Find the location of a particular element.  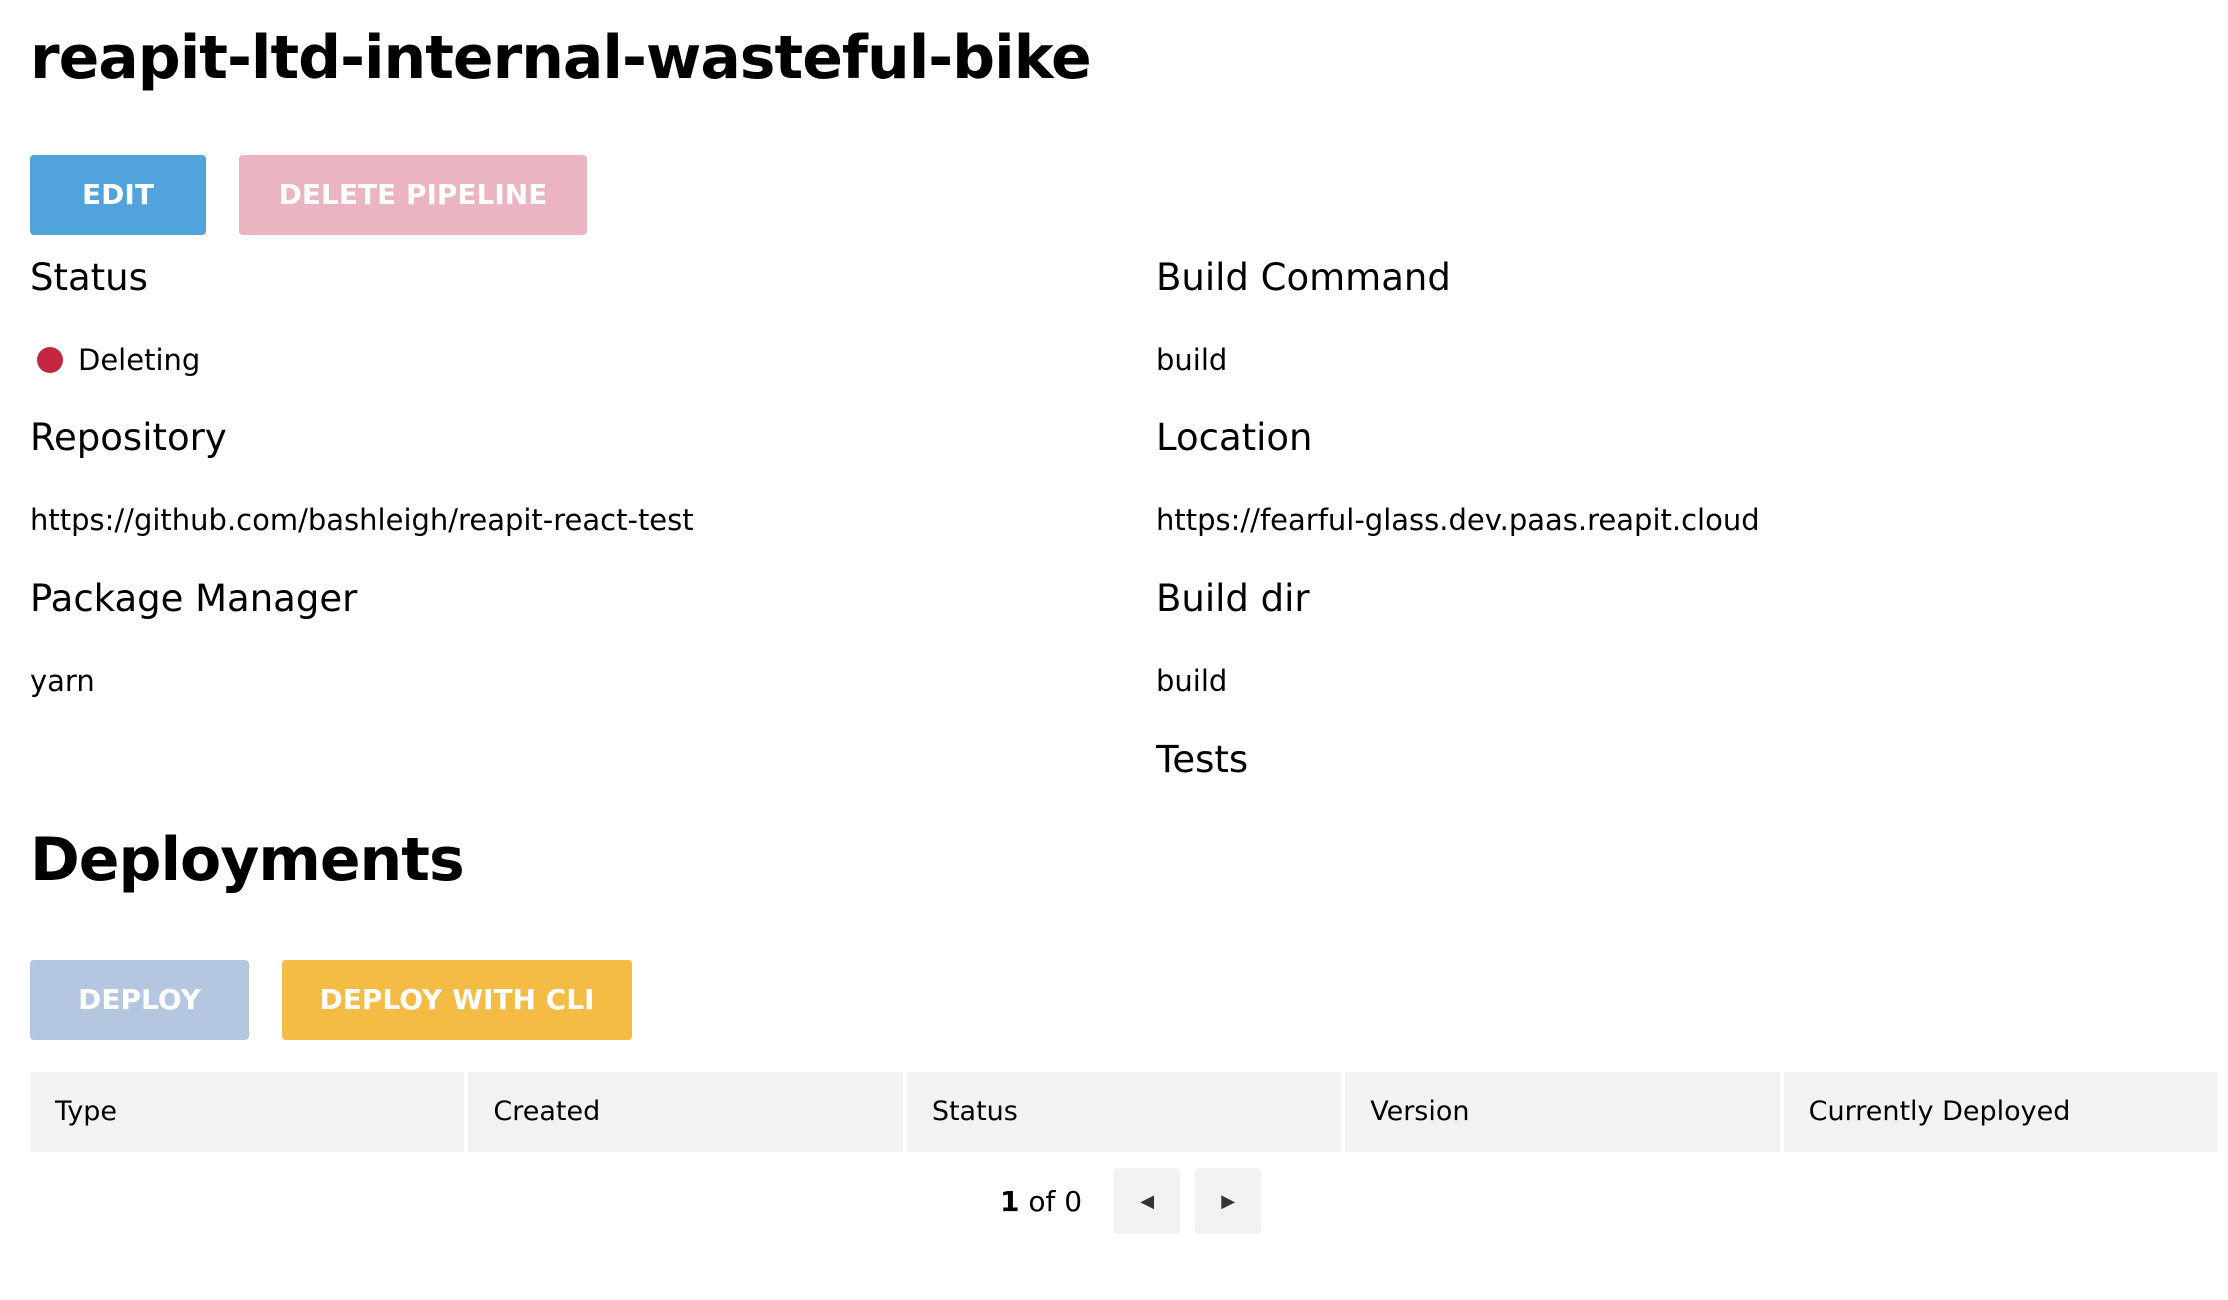

build-command-label: Build Command is located at coordinates (1303, 277).